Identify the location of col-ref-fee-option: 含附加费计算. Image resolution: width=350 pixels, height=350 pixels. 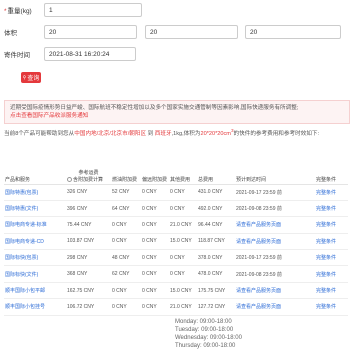
(88, 179).